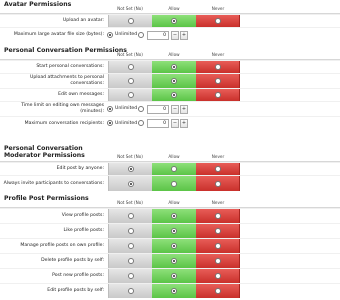 The width and height of the screenshot is (340, 300). I want to click on unlimited-label: Unlimited, so click(126, 123).